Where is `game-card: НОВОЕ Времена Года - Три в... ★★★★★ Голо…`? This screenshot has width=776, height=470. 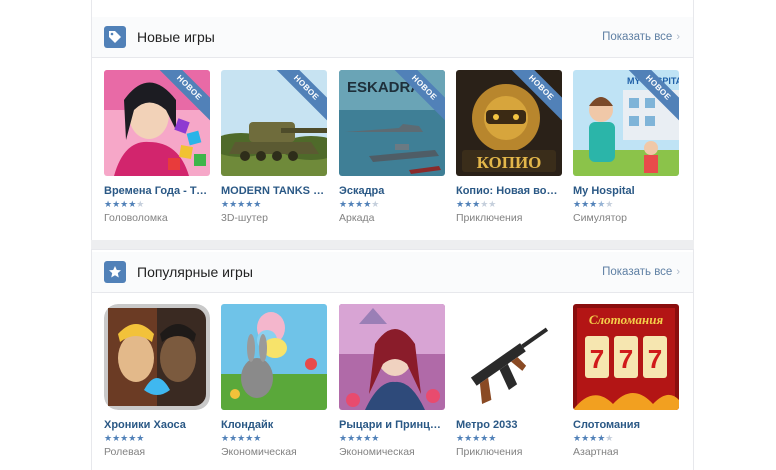
game-card: НОВОЕ Времена Года - Три в... ★★★★★ Голо… is located at coordinates (157, 147).